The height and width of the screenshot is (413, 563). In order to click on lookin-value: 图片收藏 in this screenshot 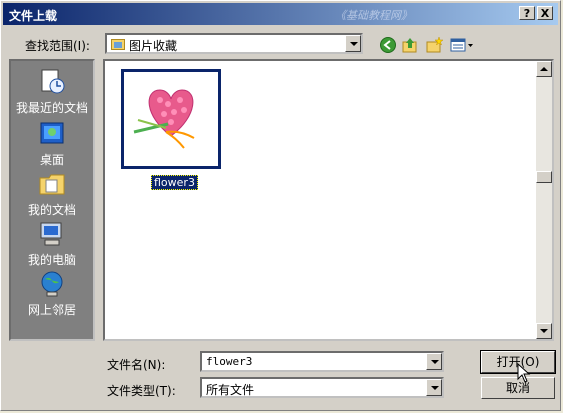, I will do `click(153, 46)`.